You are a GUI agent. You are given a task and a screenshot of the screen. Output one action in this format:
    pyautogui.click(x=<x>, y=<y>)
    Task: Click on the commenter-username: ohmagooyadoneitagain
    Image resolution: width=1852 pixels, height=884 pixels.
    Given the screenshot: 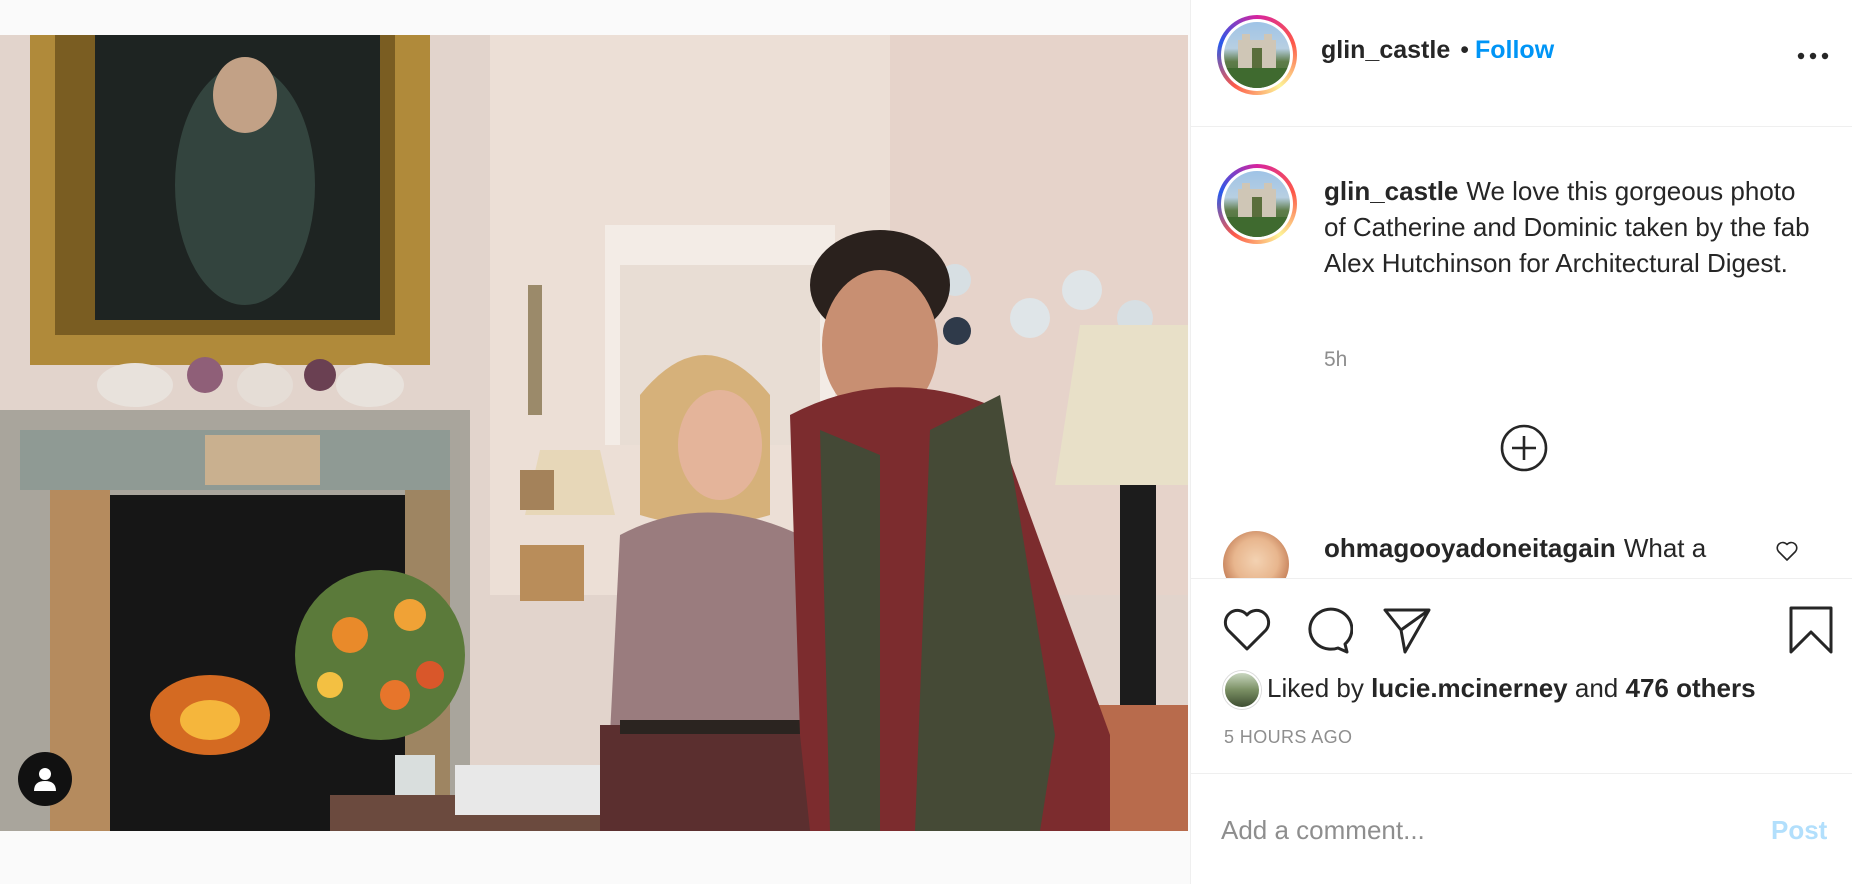 What is the action you would take?
    pyautogui.click(x=1470, y=548)
    